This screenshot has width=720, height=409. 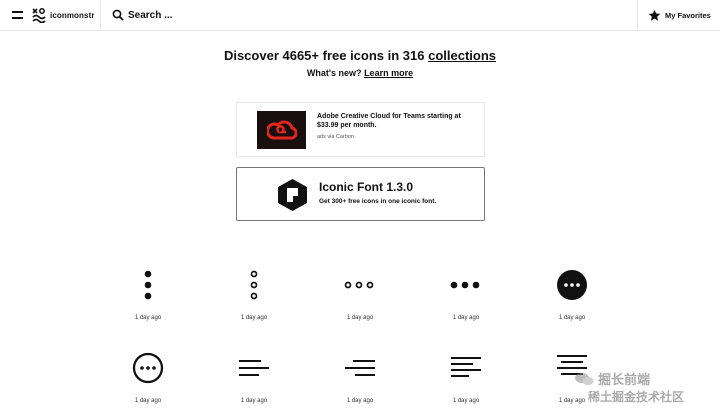 What do you see at coordinates (584, 379) in the screenshot?
I see `wechat-logo-icon` at bounding box center [584, 379].